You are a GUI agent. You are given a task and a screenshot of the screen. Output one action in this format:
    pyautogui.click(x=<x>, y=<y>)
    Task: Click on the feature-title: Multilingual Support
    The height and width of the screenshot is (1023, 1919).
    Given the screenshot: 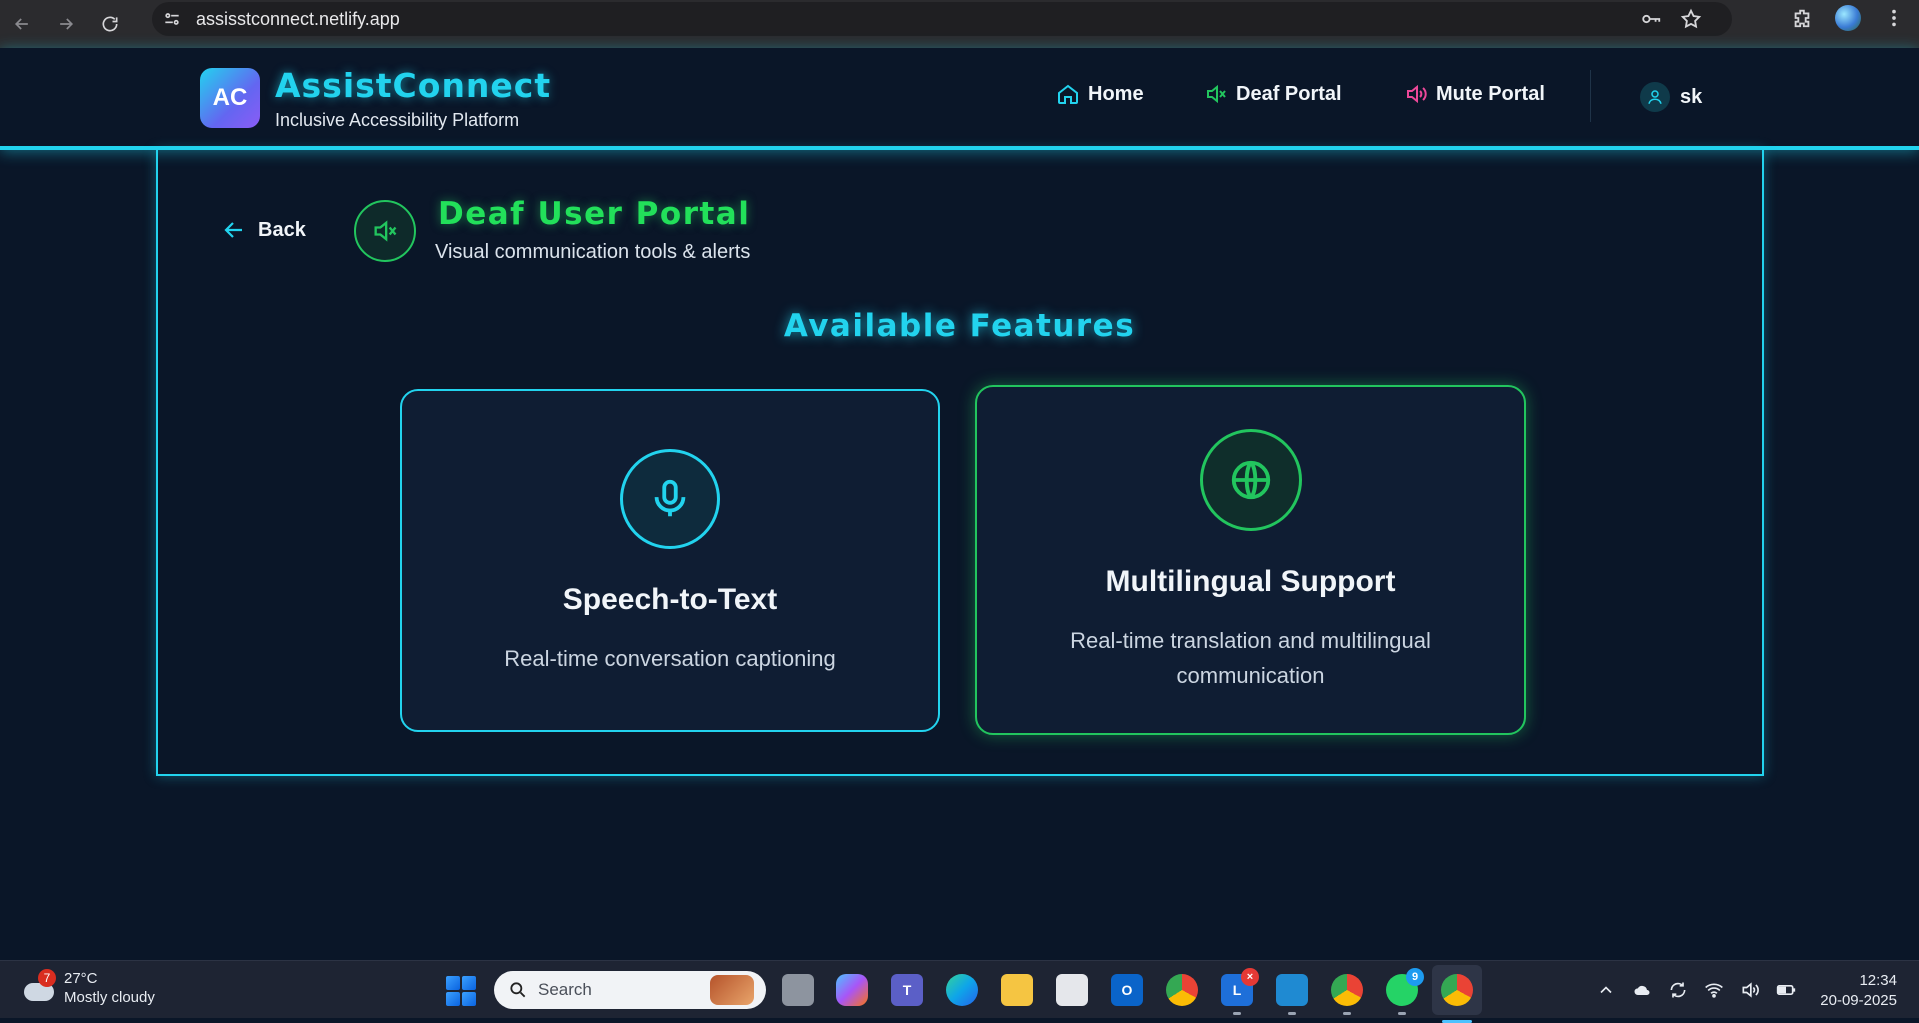 What is the action you would take?
    pyautogui.click(x=1250, y=581)
    